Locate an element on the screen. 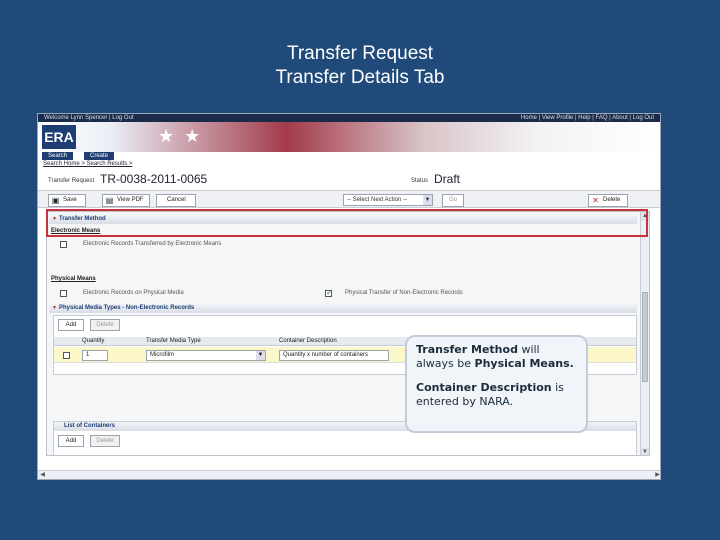 This screenshot has width=720, height=540. physical-media-checkbox is located at coordinates (63, 293).